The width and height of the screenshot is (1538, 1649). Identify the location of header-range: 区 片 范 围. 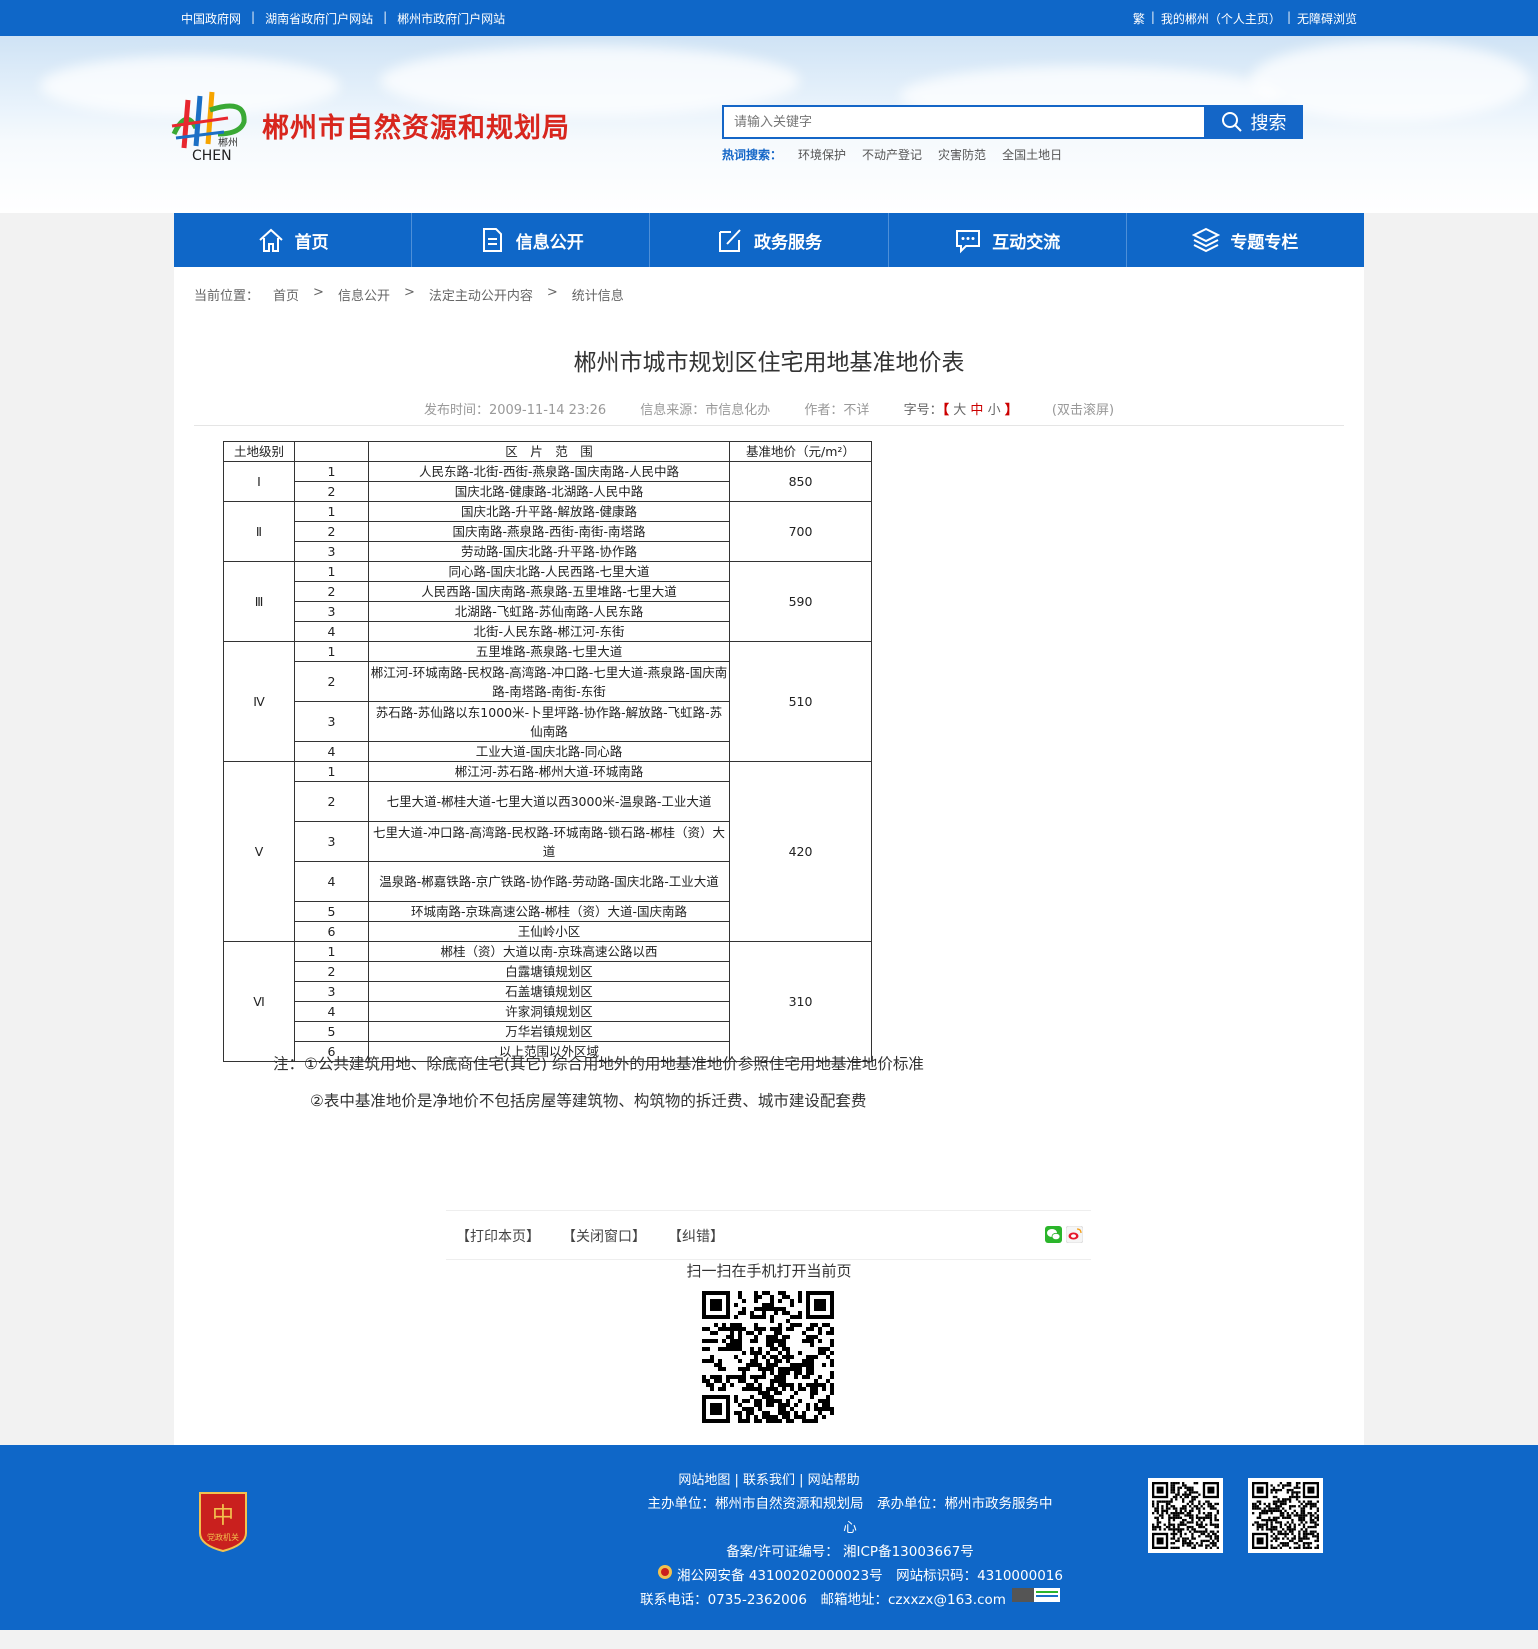
(549, 451).